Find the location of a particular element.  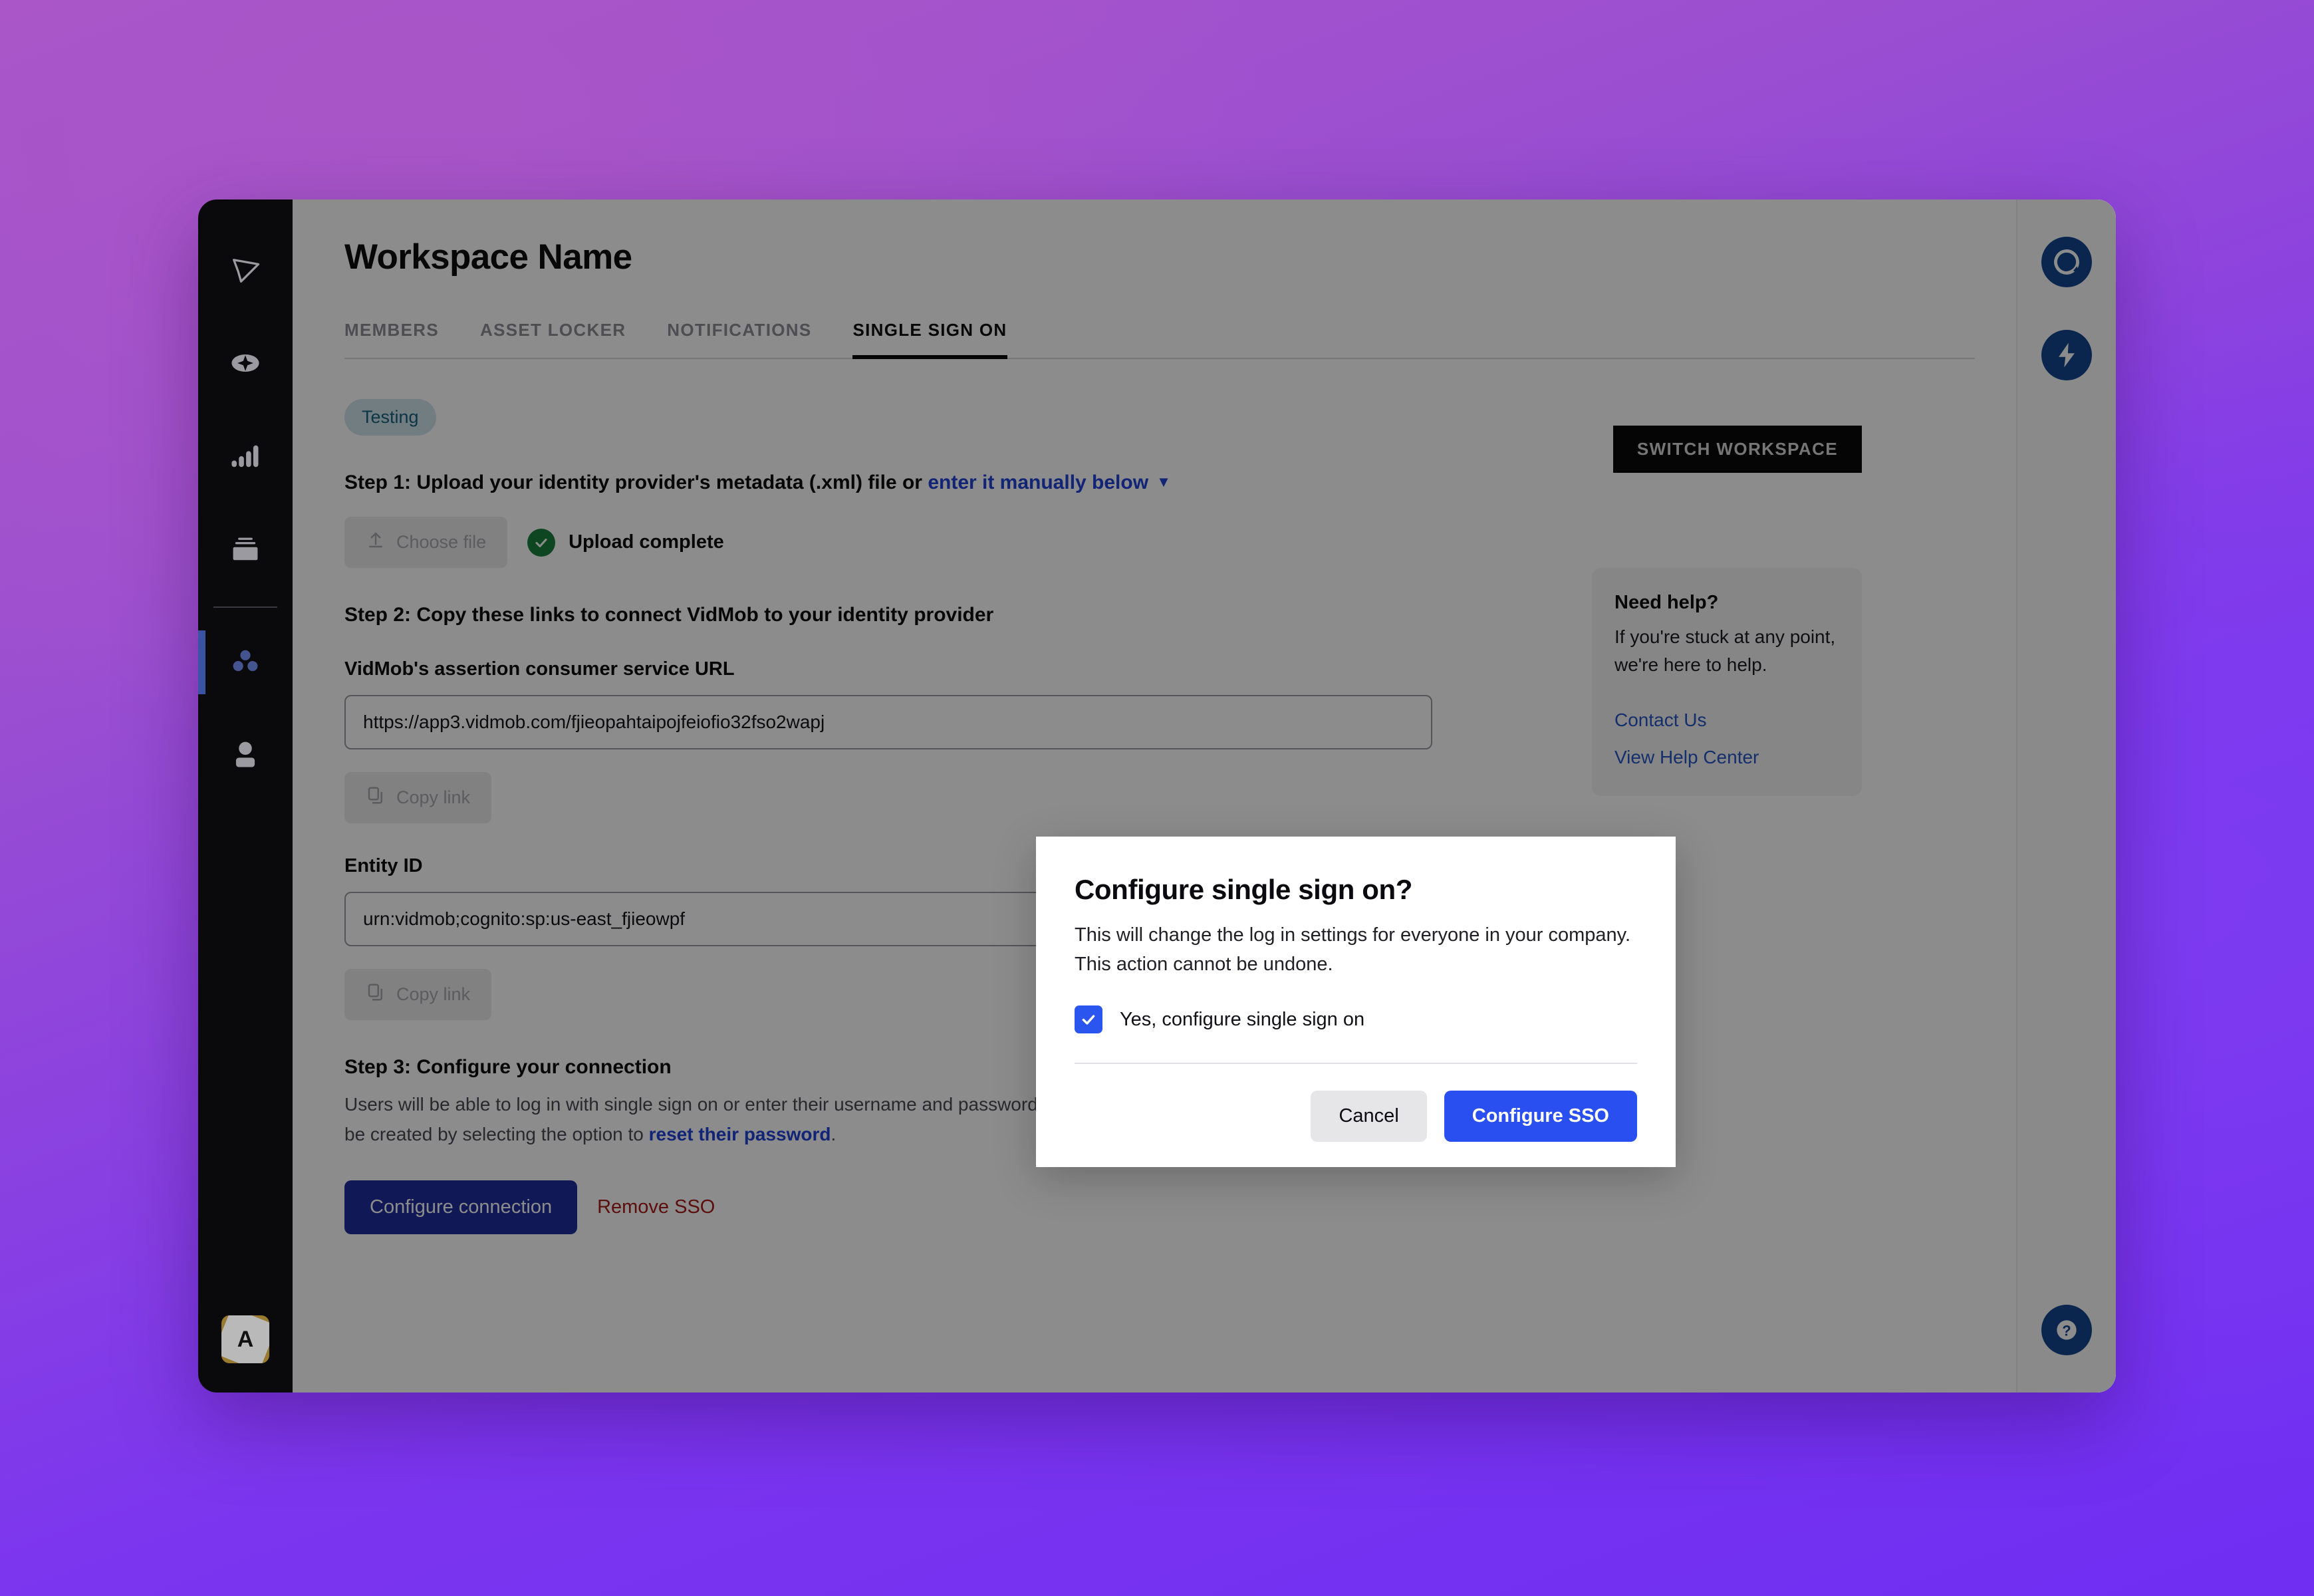

sidebar-item-members is located at coordinates (246, 755).